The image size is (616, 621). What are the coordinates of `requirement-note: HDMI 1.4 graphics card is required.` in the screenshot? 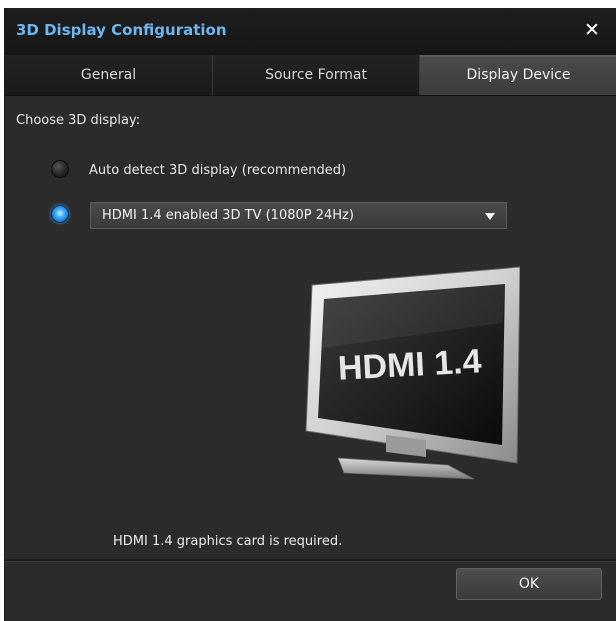 It's located at (228, 541).